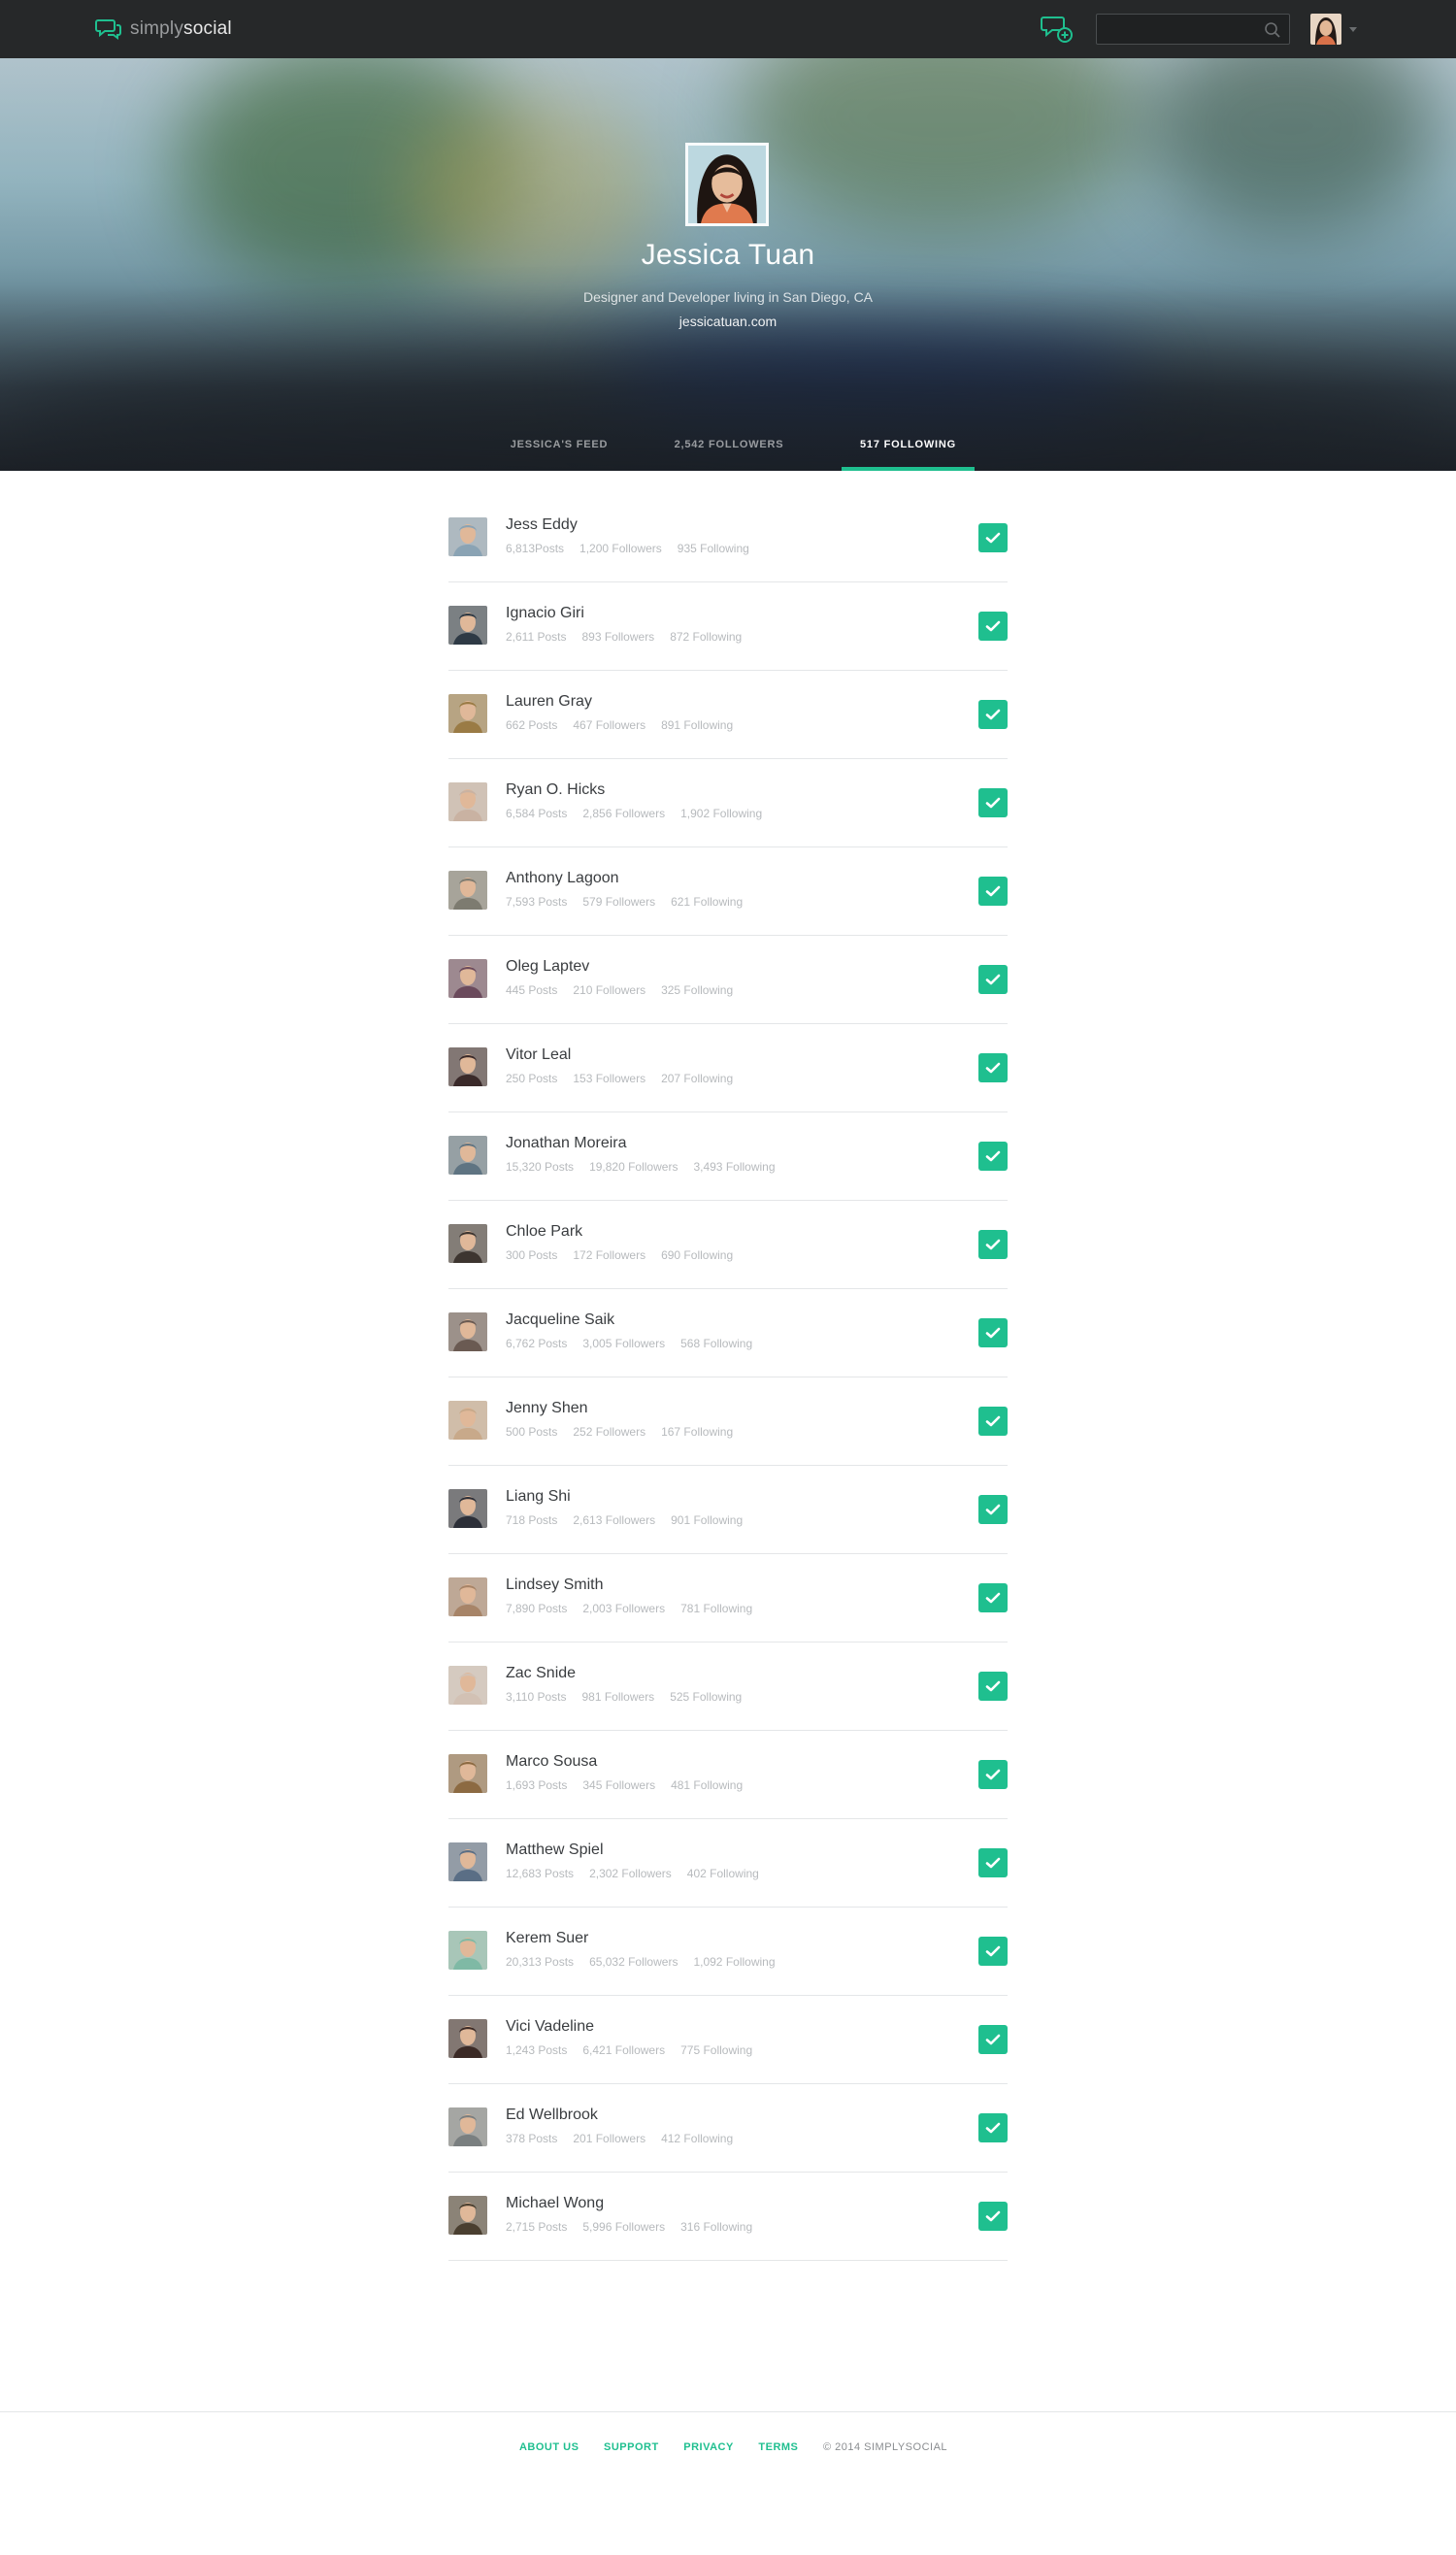  What do you see at coordinates (555, 2203) in the screenshot?
I see `user-name: Michael Wong` at bounding box center [555, 2203].